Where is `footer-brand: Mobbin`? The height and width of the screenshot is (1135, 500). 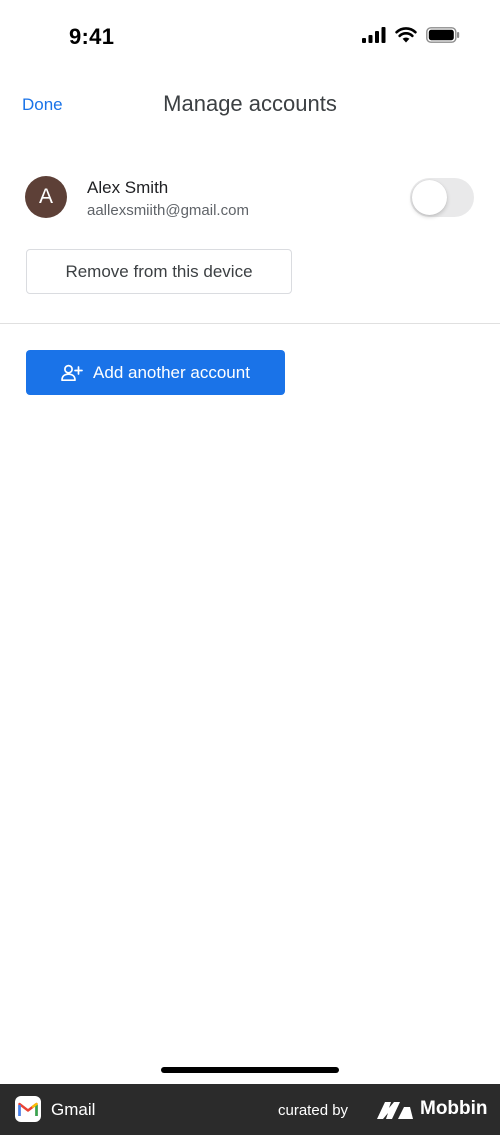
footer-brand: Mobbin is located at coordinates (454, 1108).